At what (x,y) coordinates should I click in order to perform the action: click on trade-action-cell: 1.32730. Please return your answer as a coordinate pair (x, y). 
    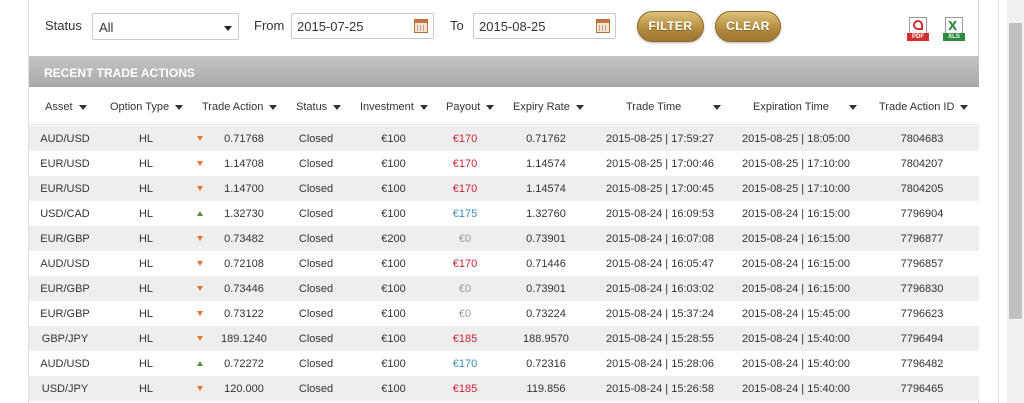
    Looking at the image, I should click on (244, 214).